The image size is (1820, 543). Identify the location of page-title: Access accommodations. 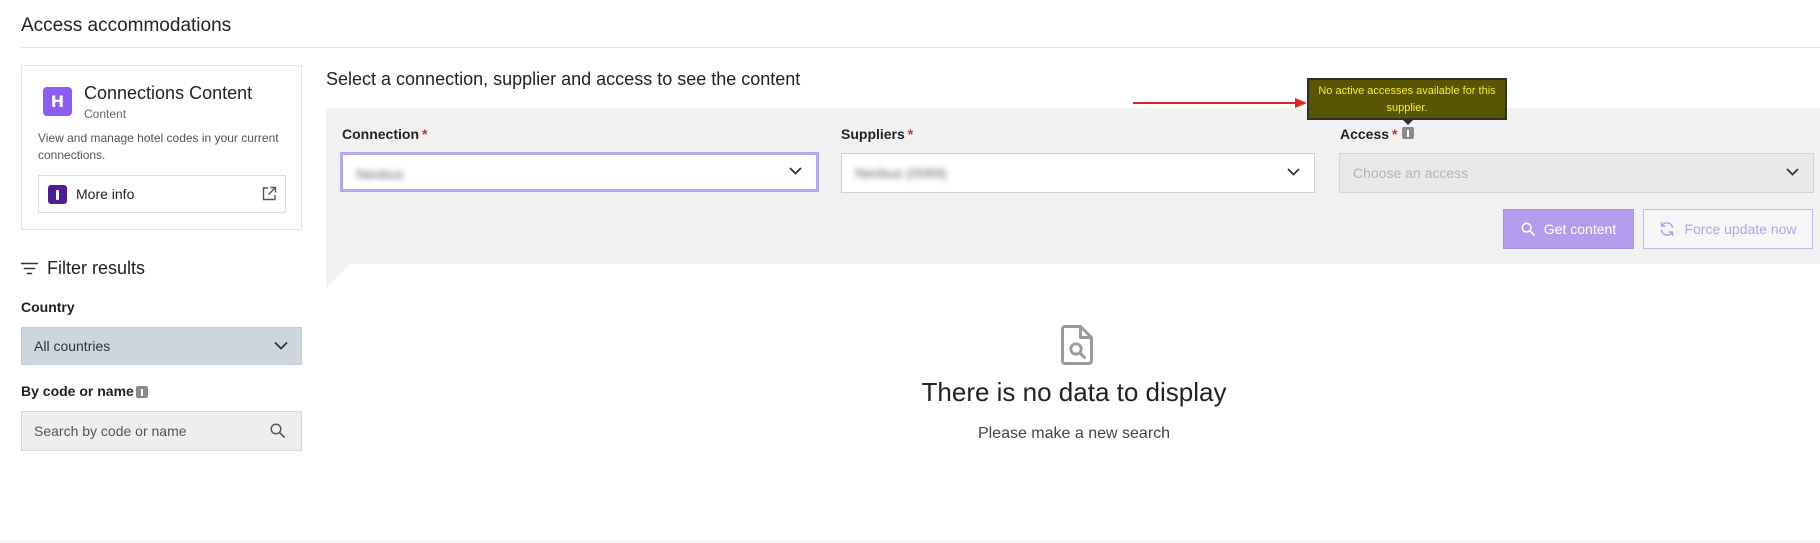
(126, 25).